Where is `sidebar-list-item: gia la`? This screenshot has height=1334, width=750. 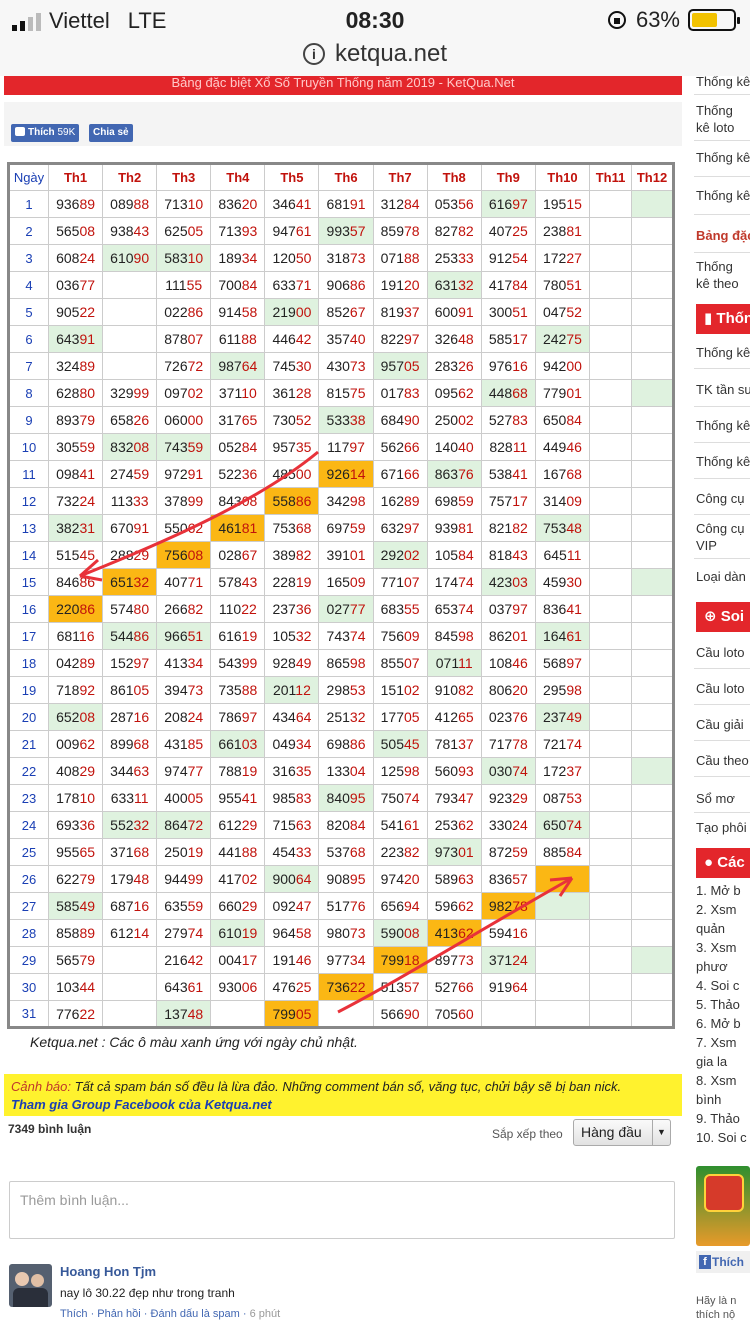
sidebar-list-item: gia la is located at coordinates (723, 1061).